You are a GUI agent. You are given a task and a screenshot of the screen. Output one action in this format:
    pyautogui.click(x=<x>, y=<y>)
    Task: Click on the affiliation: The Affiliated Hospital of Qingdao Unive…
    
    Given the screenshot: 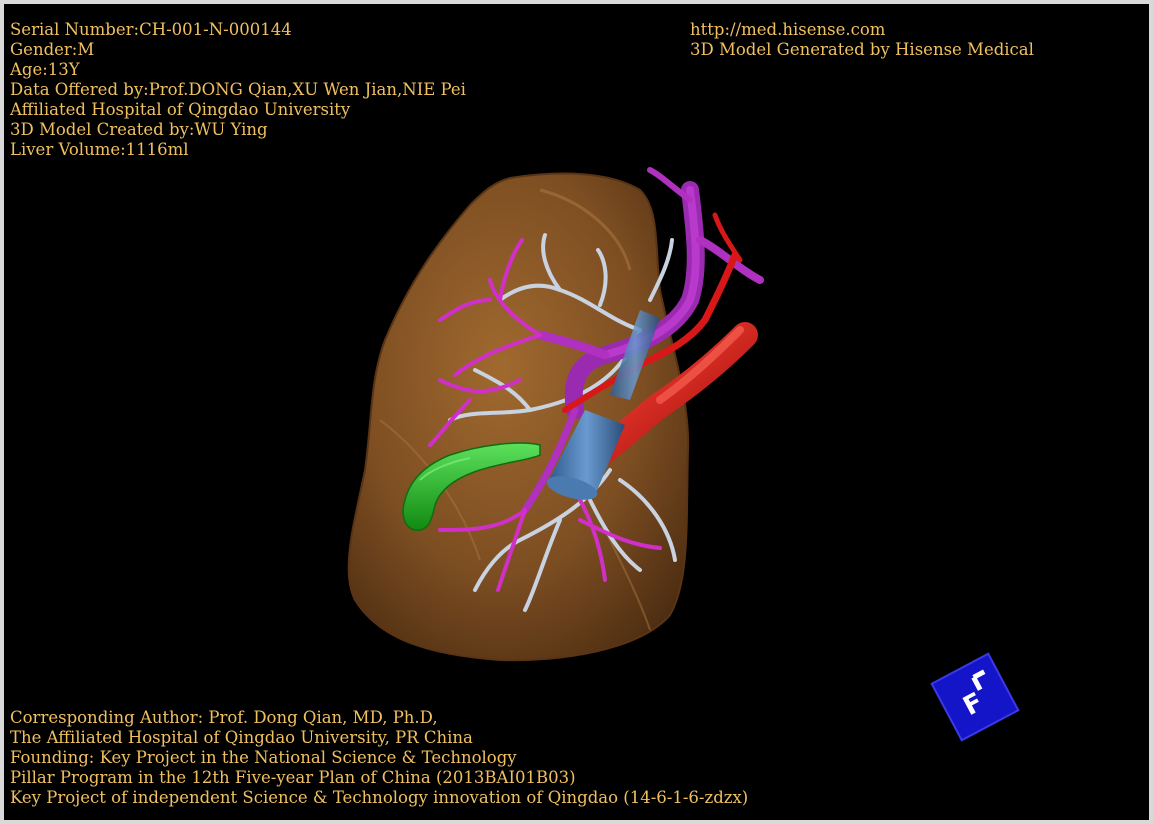 What is the action you would take?
    pyautogui.click(x=241, y=737)
    